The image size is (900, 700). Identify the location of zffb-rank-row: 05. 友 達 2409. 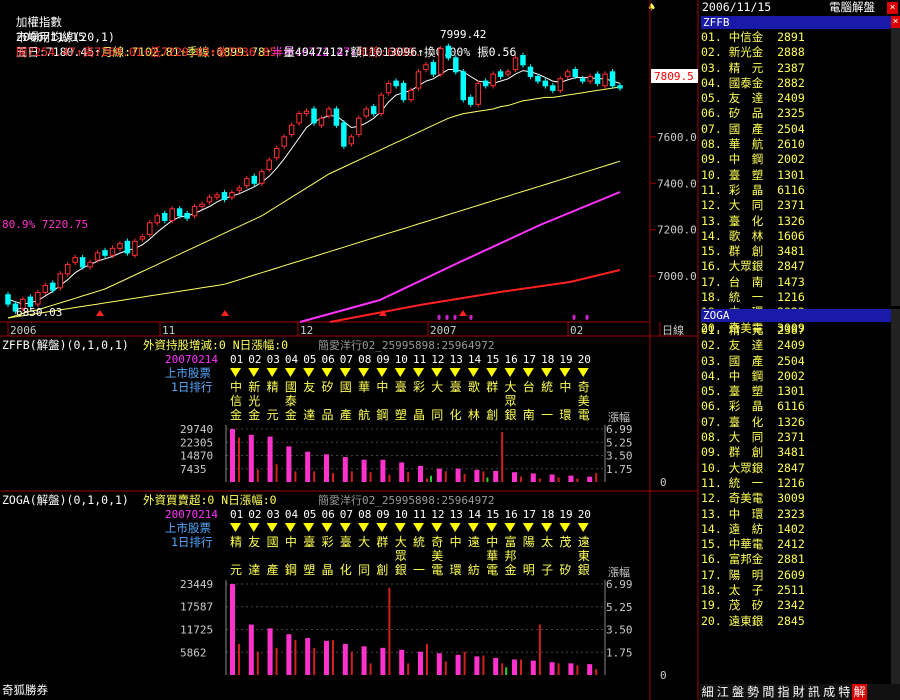
(800, 98).